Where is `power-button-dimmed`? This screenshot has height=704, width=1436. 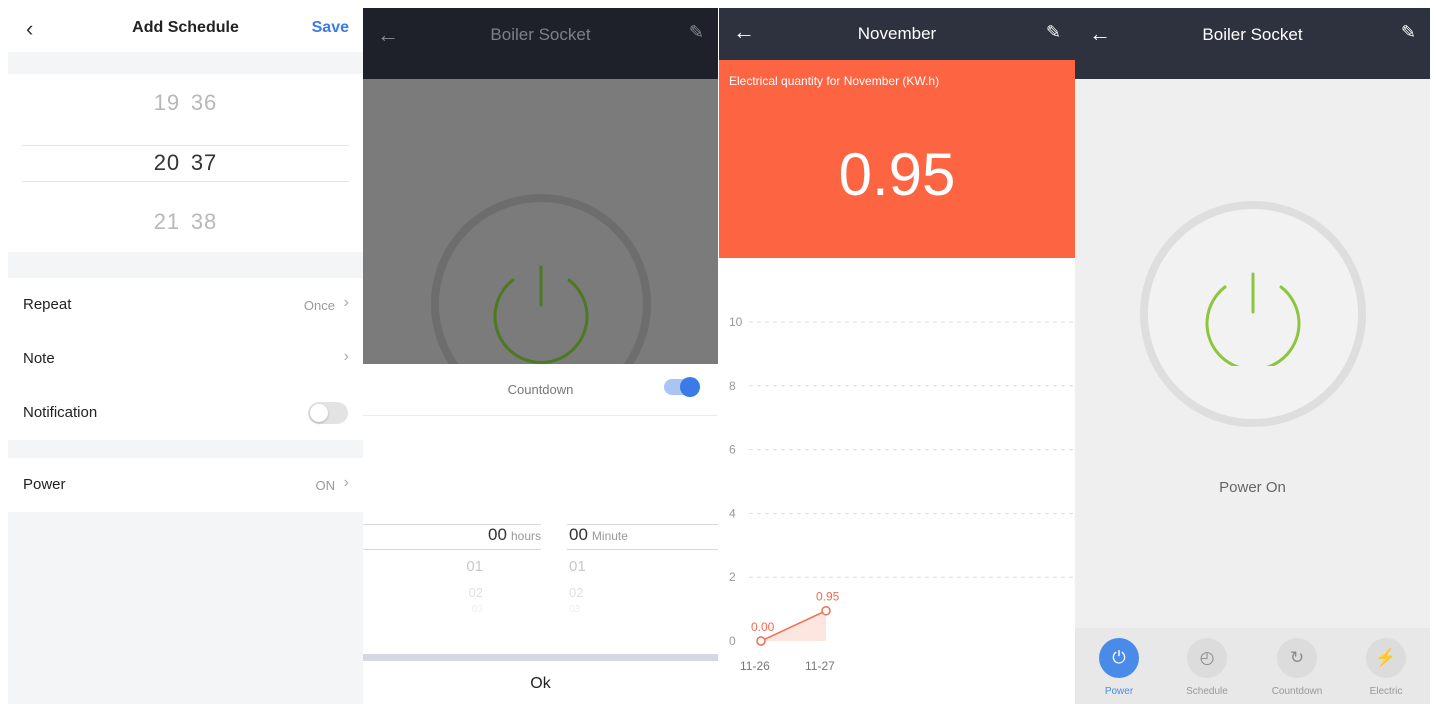 power-button-dimmed is located at coordinates (541, 279).